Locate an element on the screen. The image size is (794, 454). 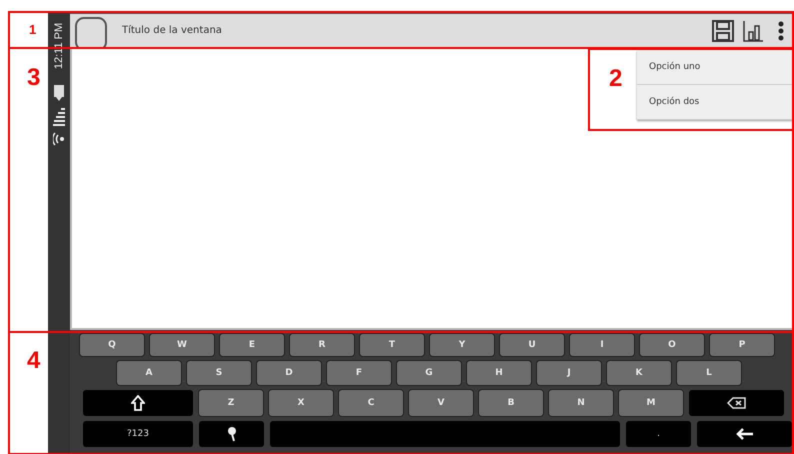
keyboard-key: D is located at coordinates (289, 373).